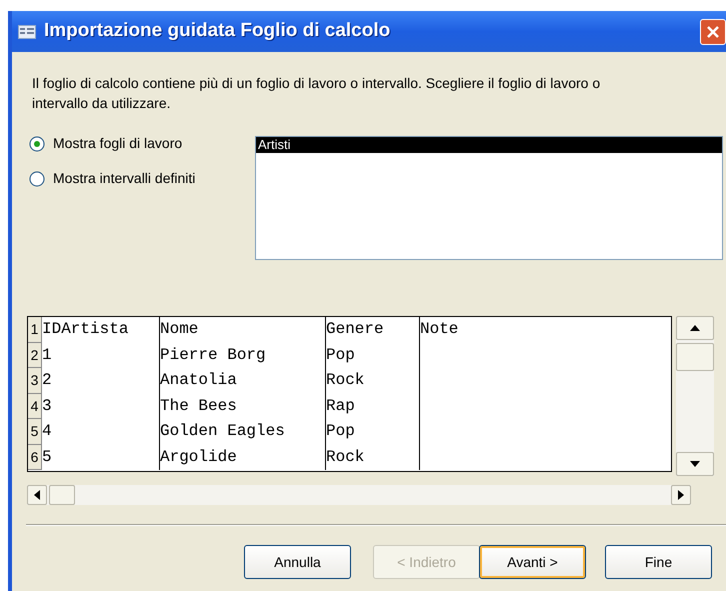 The width and height of the screenshot is (726, 591). Describe the element at coordinates (355, 329) in the screenshot. I see `table-cell: Genere` at that location.